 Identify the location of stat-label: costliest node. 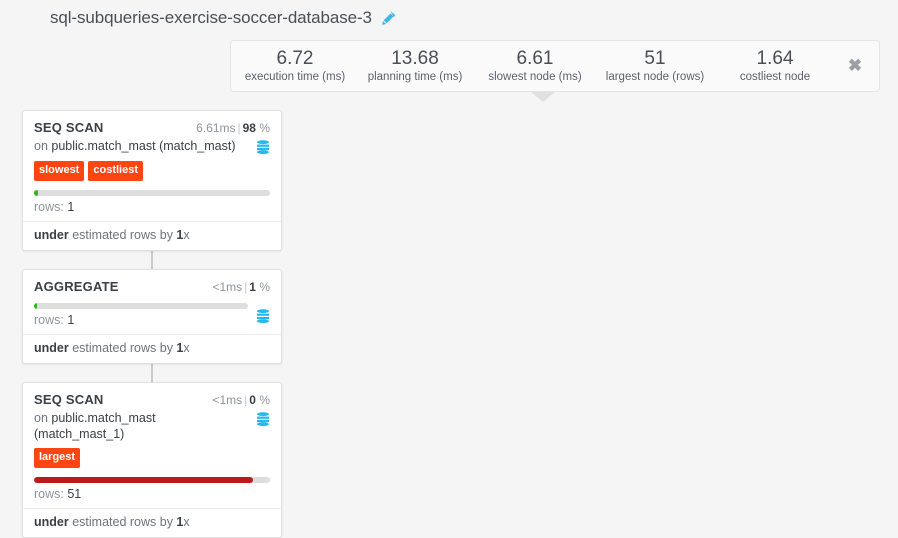
(775, 76).